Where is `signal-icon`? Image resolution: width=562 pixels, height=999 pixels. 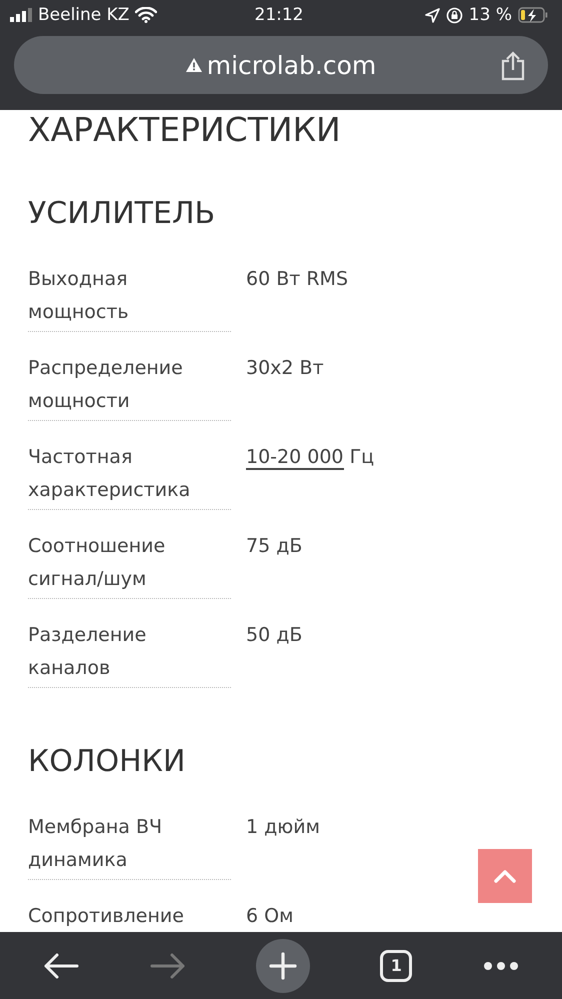
signal-icon is located at coordinates (21, 15).